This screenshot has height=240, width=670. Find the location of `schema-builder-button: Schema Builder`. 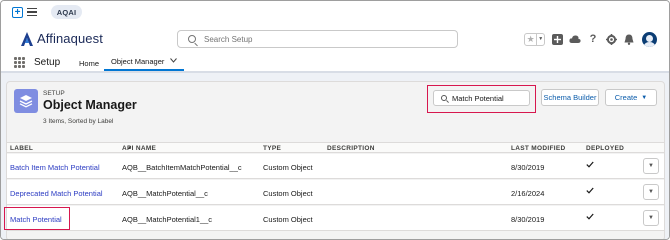

schema-builder-button: Schema Builder is located at coordinates (570, 97).